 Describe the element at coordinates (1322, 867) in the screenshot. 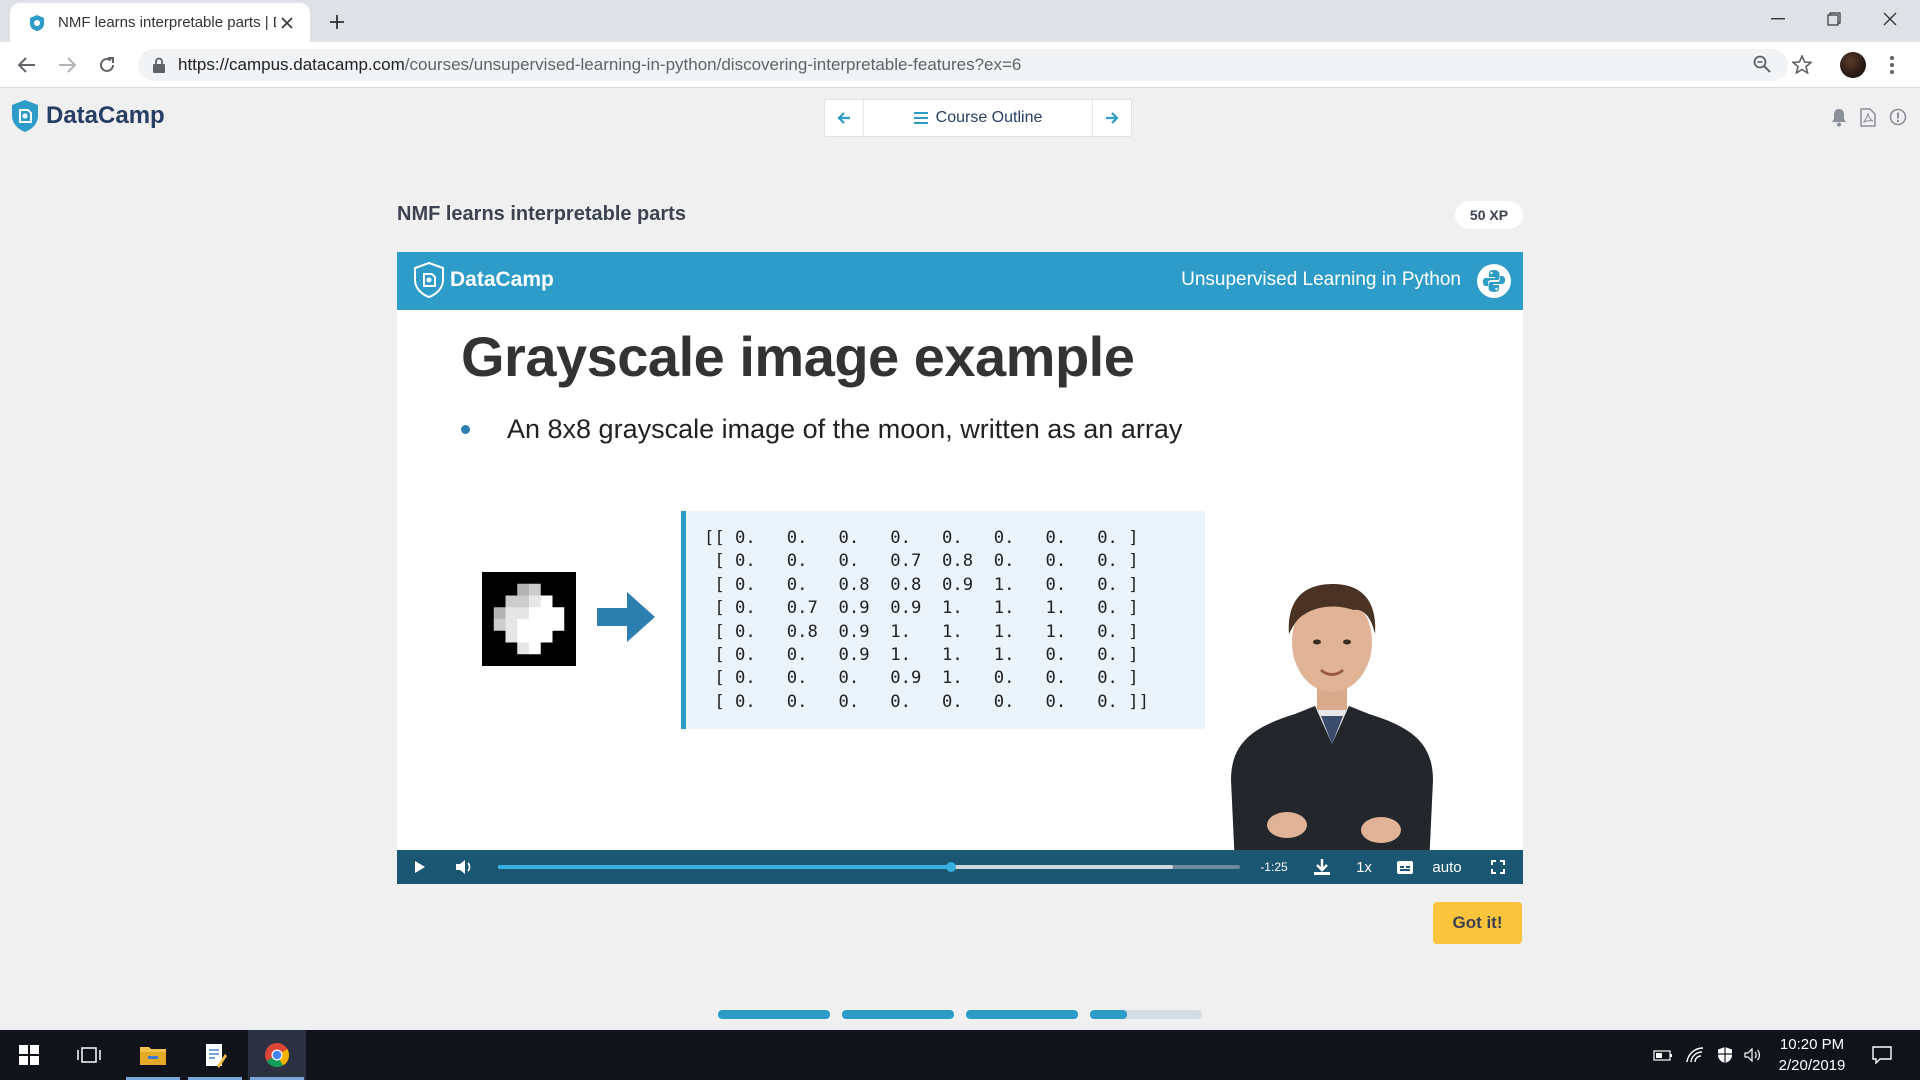

I see `download-icon` at that location.